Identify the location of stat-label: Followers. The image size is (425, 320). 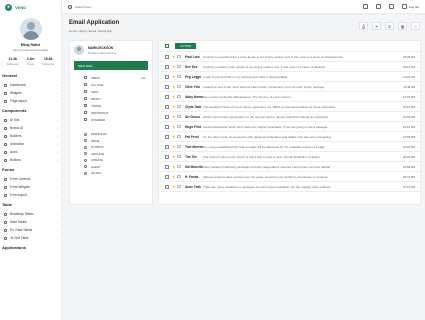
(12, 64).